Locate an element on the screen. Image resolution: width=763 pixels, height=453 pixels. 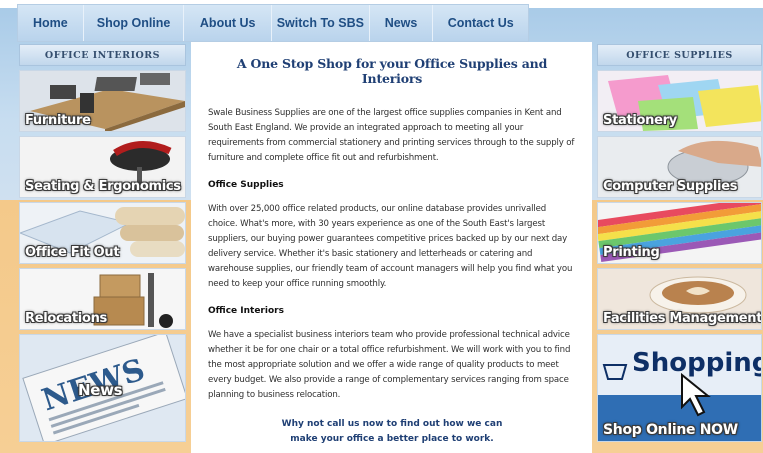
office-interiors-heading: Office Interiors is located at coordinates (246, 311).